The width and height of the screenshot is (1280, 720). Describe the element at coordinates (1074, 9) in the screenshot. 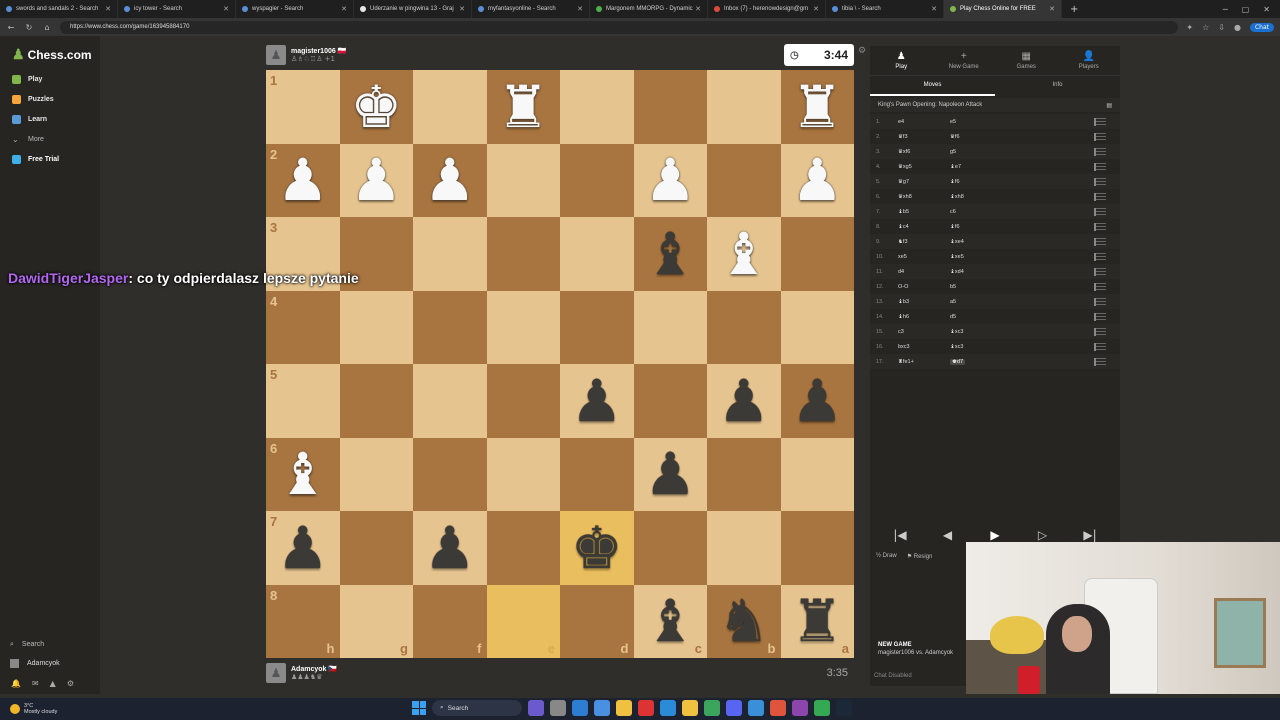

I see `new-tab-button: +` at that location.